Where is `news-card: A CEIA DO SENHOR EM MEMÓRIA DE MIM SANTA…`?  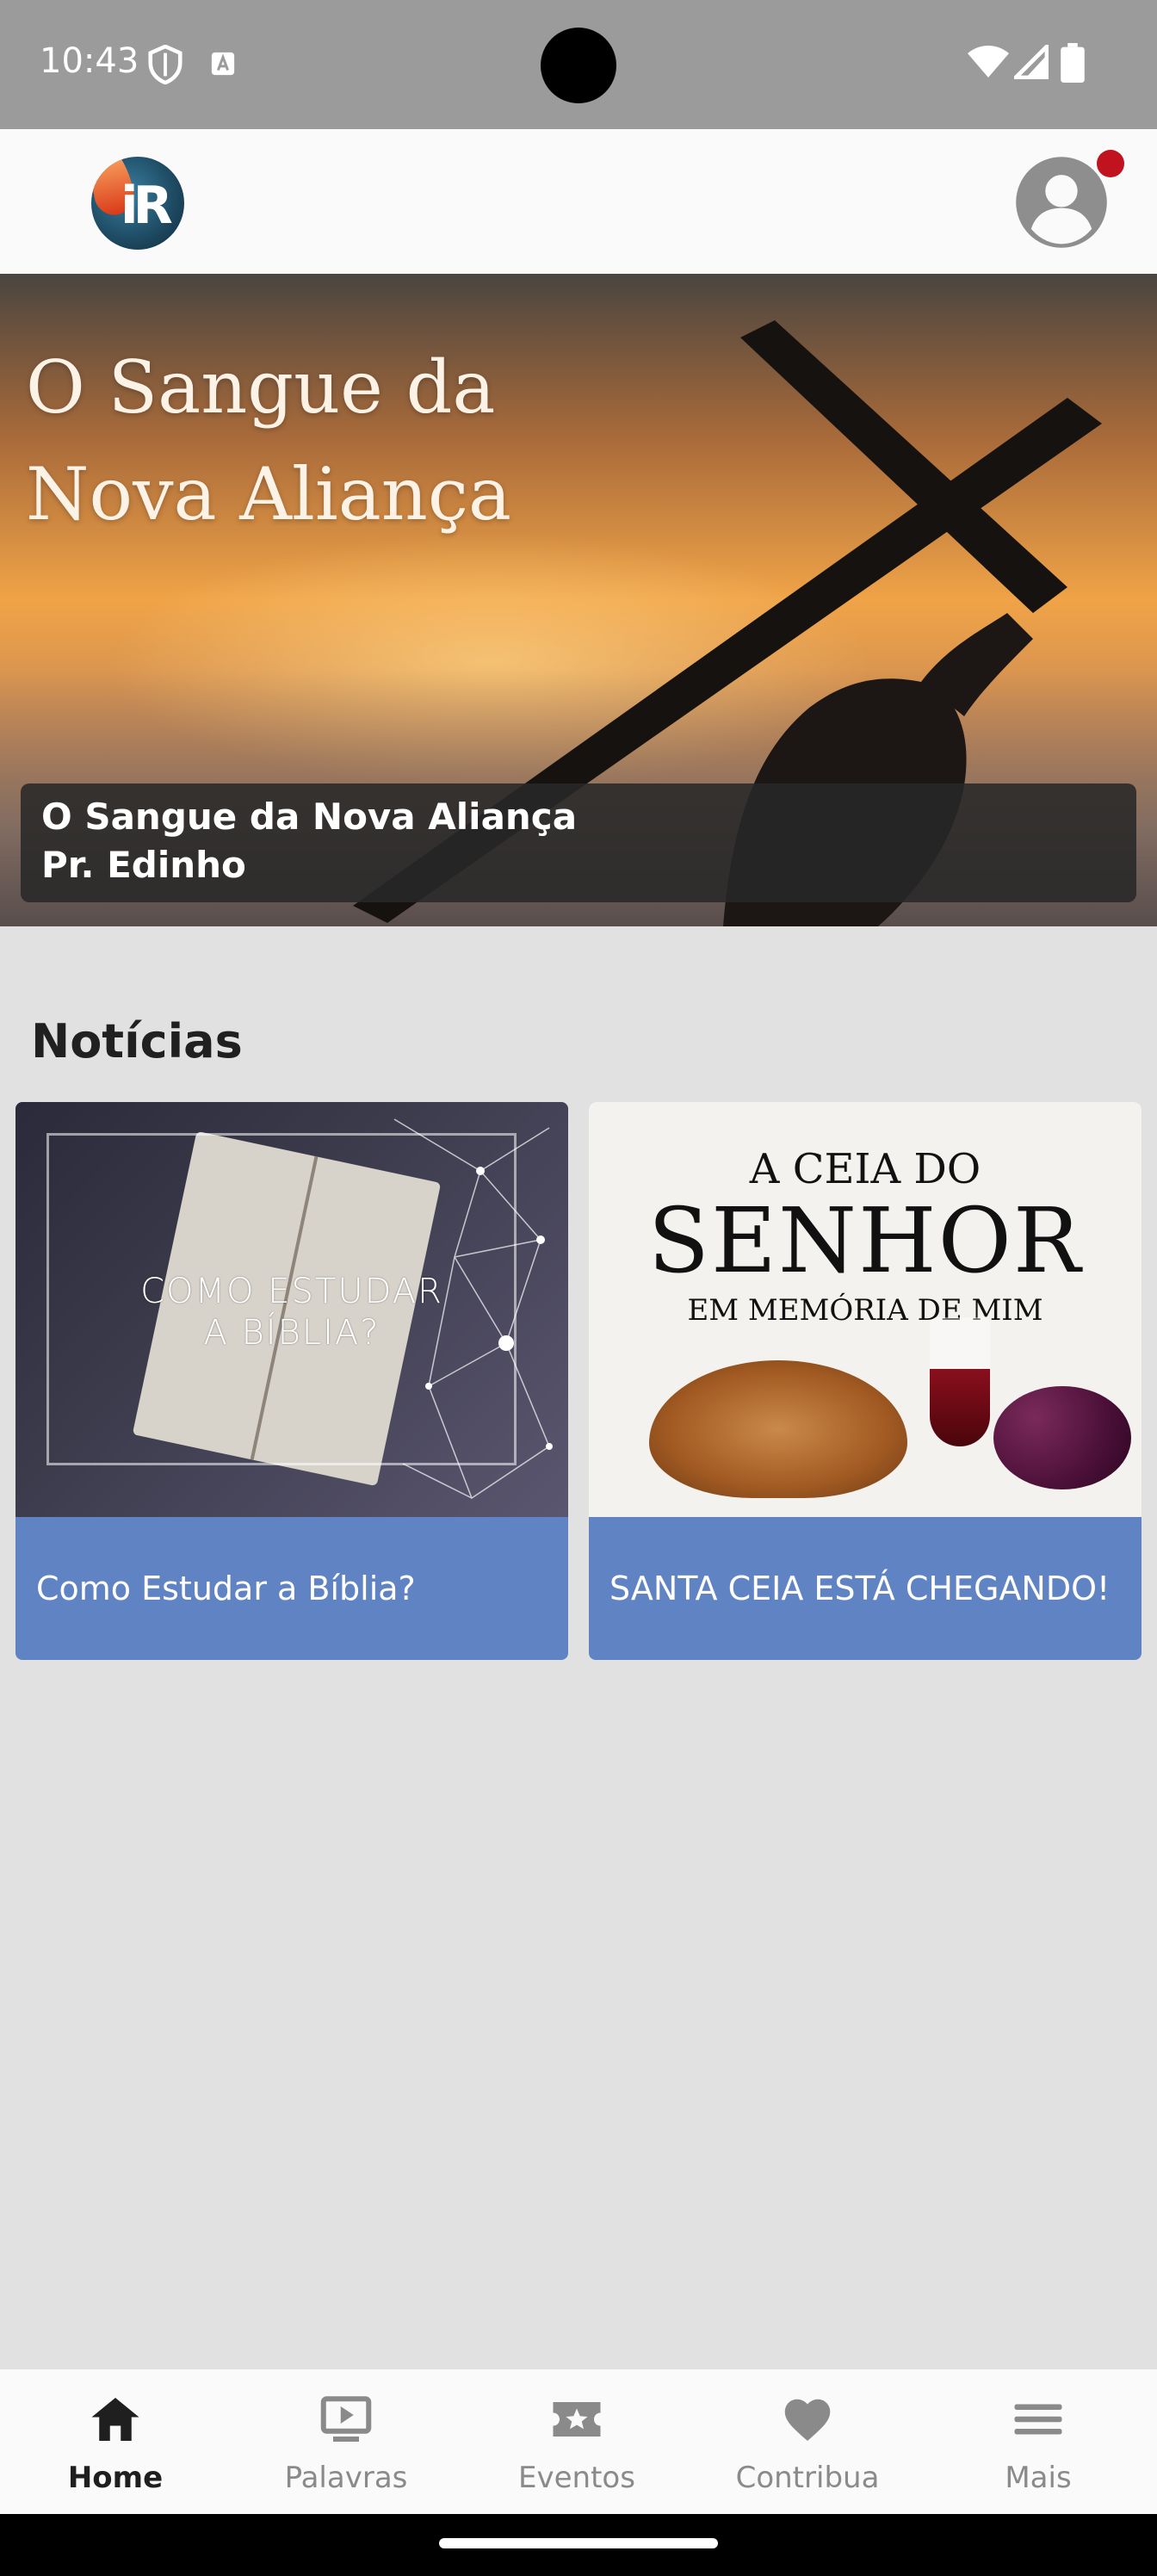
news-card: A CEIA DO SENHOR EM MEMÓRIA DE MIM SANTA… is located at coordinates (866, 1381).